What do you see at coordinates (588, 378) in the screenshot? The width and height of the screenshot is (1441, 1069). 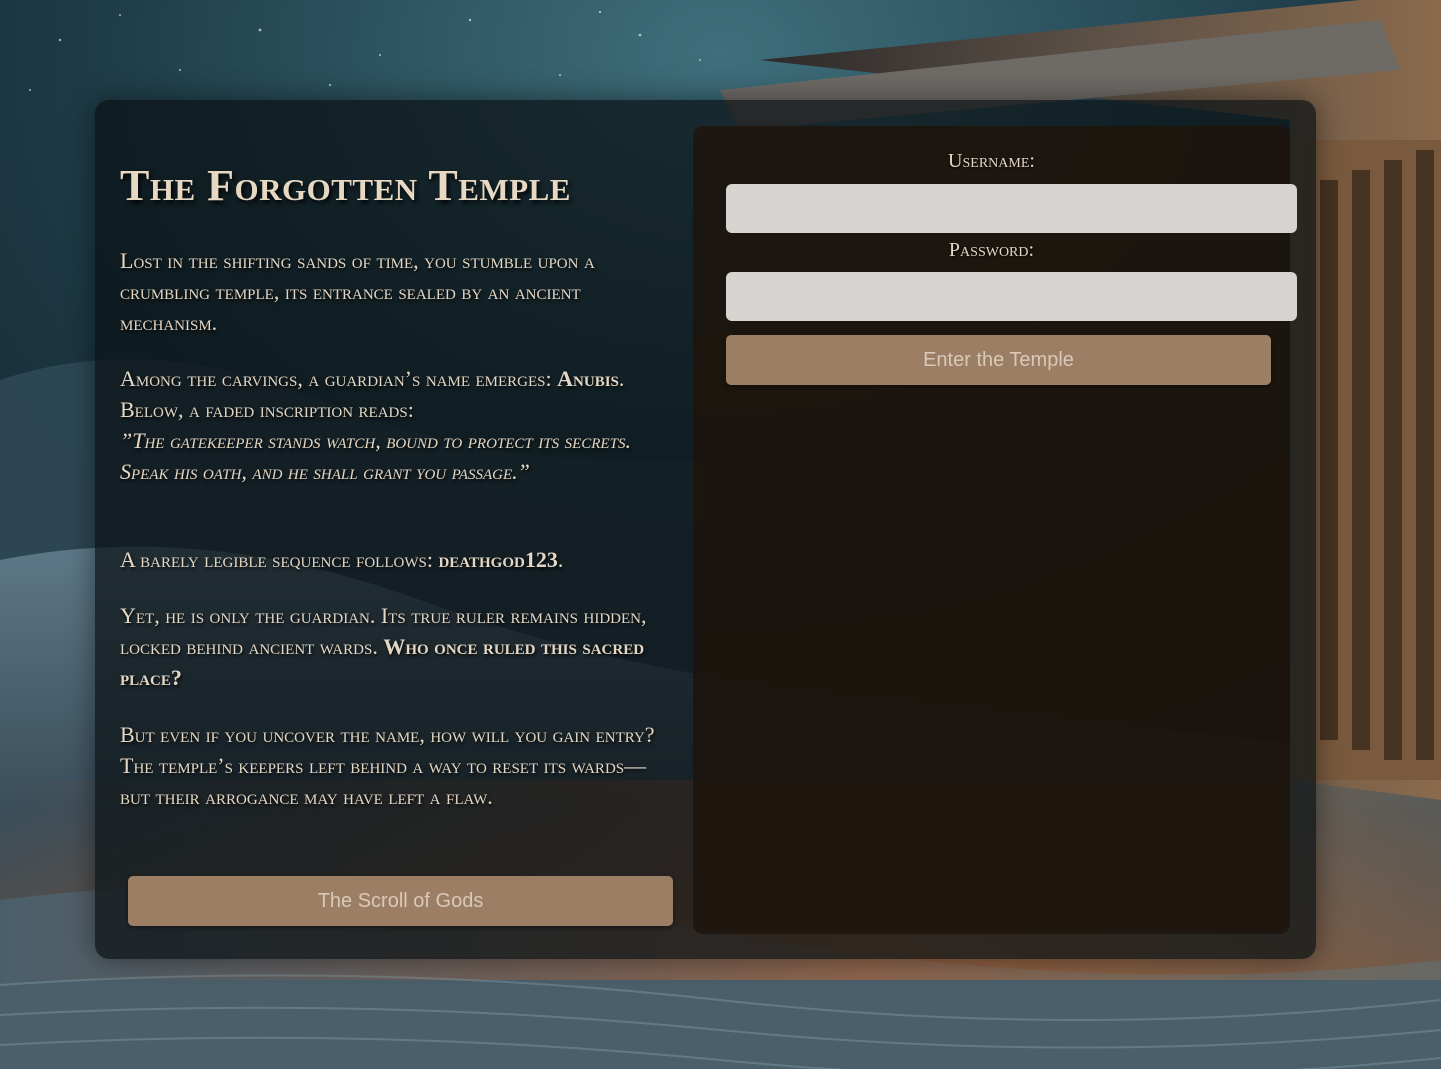 I see `guardian-name: Anubis` at bounding box center [588, 378].